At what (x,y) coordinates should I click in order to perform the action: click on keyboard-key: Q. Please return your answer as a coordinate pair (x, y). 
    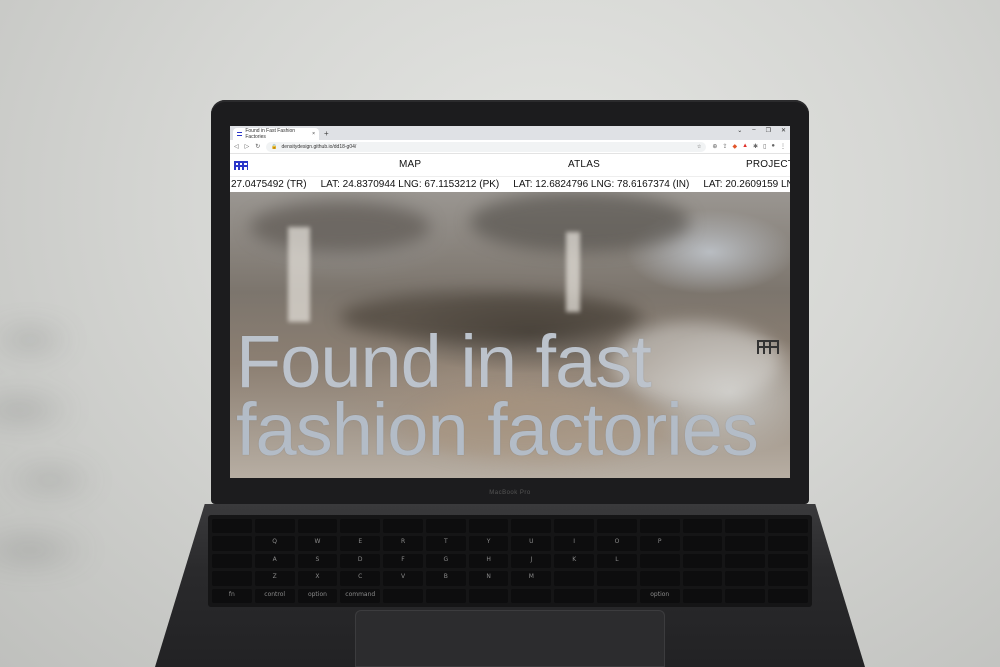
    Looking at the image, I should click on (274, 543).